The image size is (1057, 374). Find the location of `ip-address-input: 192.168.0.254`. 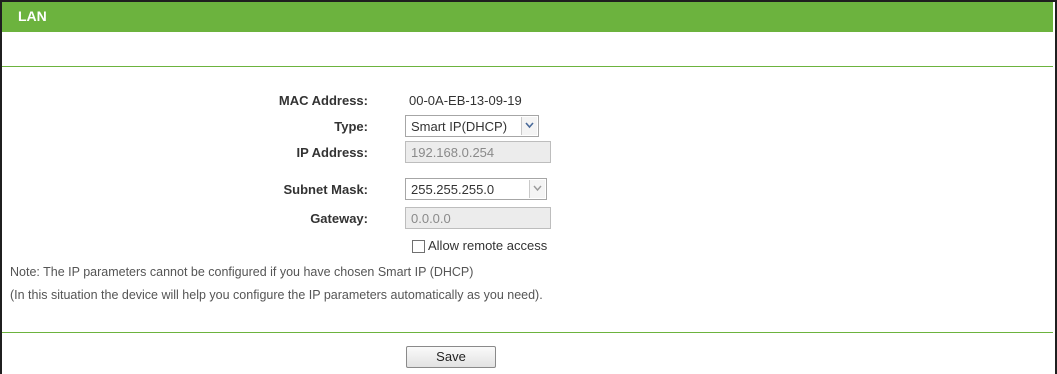

ip-address-input: 192.168.0.254 is located at coordinates (478, 152).